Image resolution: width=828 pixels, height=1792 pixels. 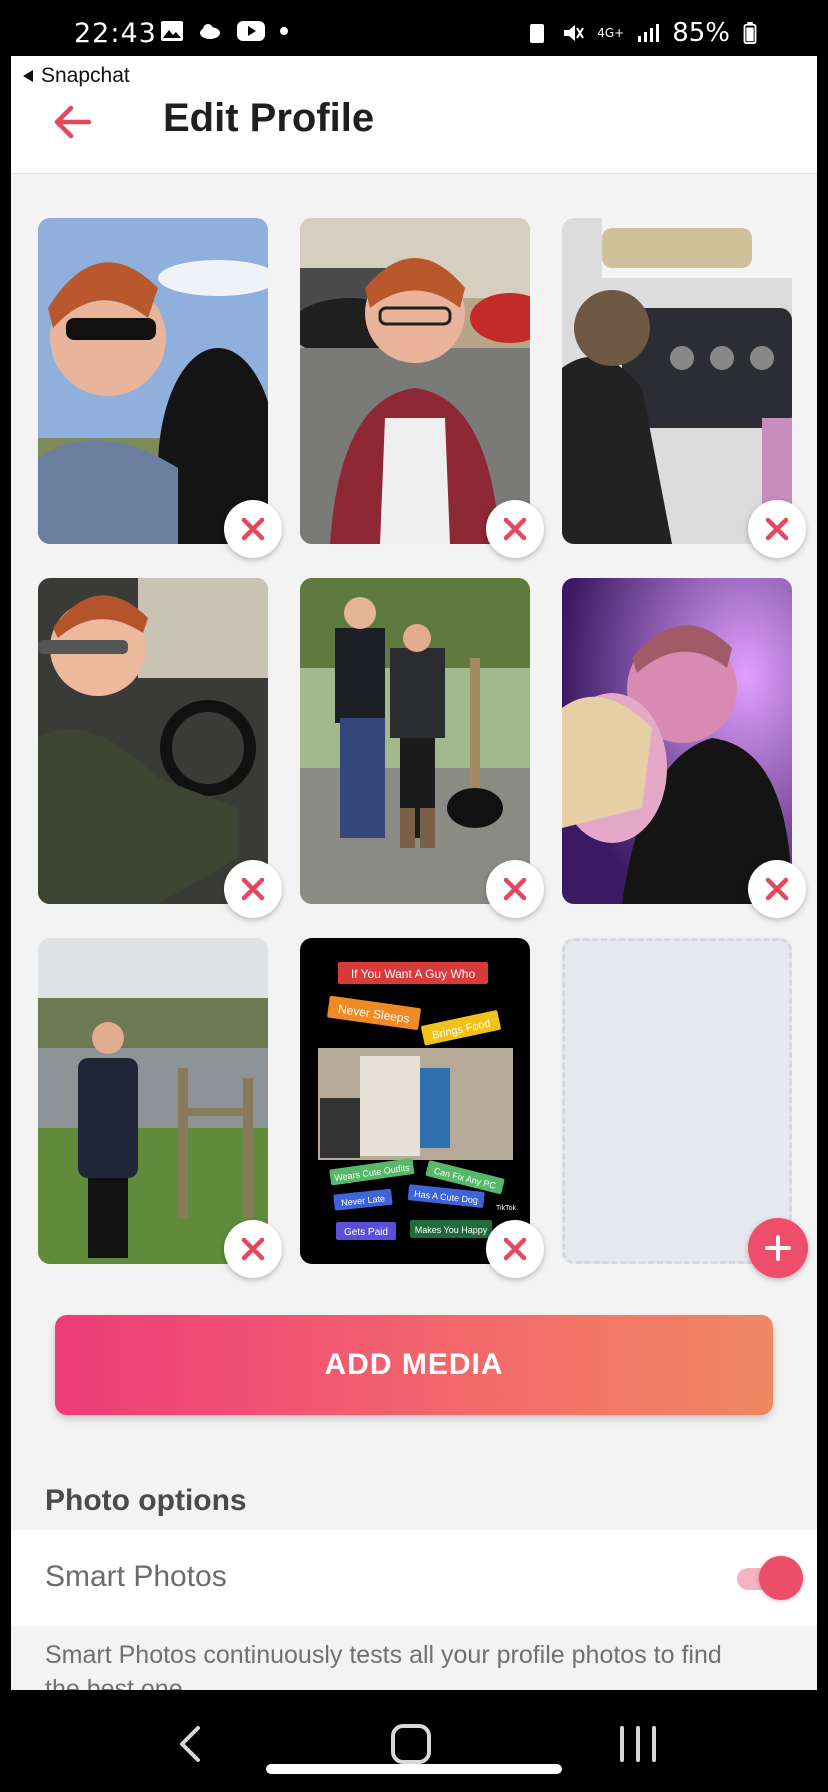 I want to click on photo-with-cars, so click(x=415, y=381).